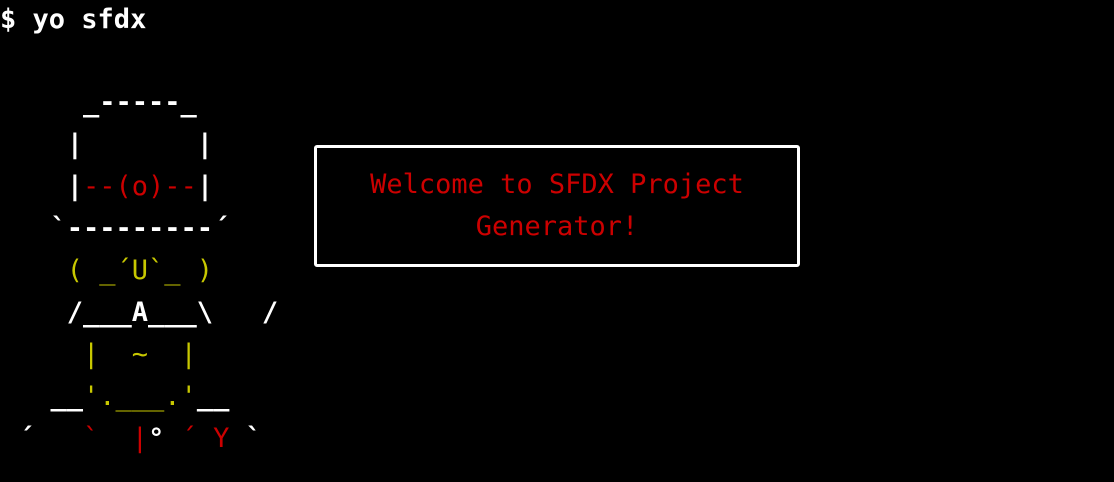 Image resolution: width=1114 pixels, height=482 pixels. I want to click on ascii-art-segment: /___A___\ /, so click(148, 312).